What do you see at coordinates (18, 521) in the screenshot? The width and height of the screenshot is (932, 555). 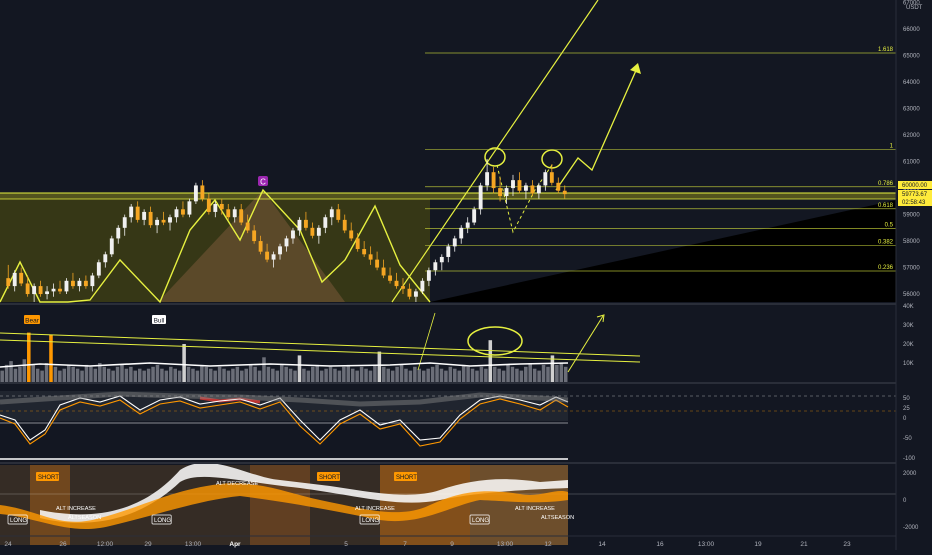 I see `signal-long-label: LONG` at bounding box center [18, 521].